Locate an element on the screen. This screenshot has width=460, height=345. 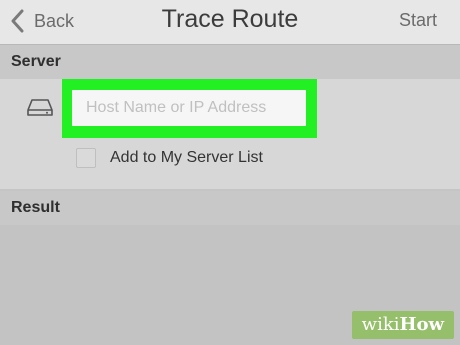
server-header-label: Server is located at coordinates (36, 61).